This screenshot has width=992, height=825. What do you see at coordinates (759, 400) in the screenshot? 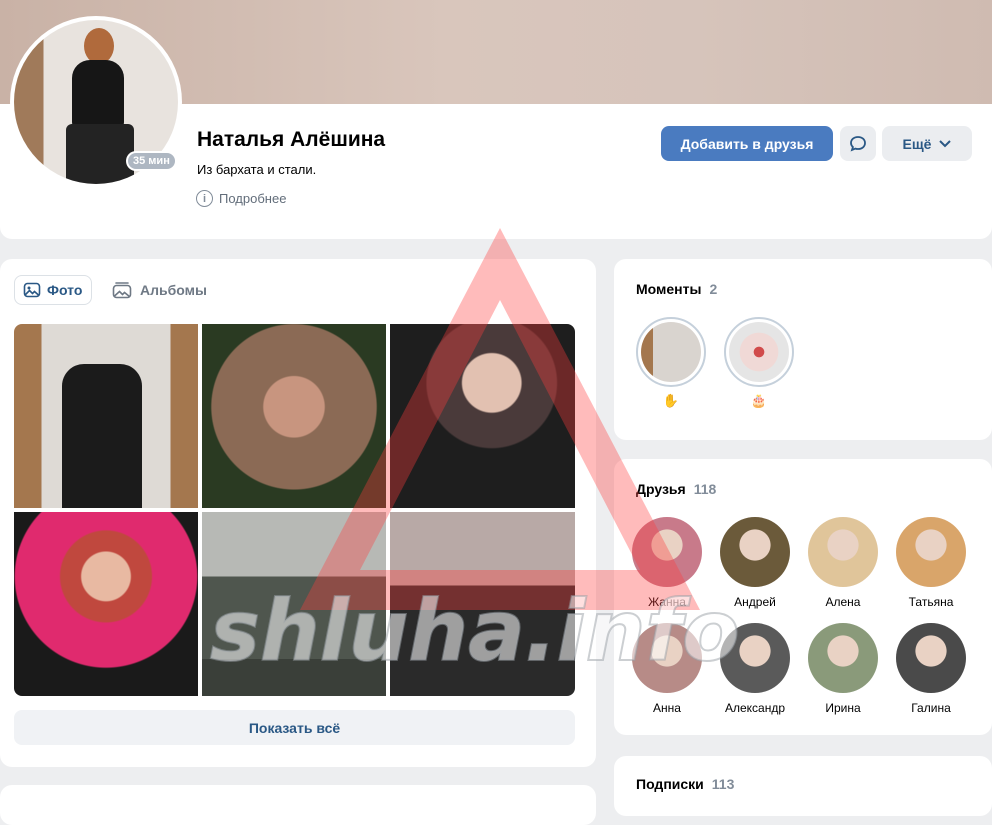
I see `moment-emoji: 🎂` at bounding box center [759, 400].